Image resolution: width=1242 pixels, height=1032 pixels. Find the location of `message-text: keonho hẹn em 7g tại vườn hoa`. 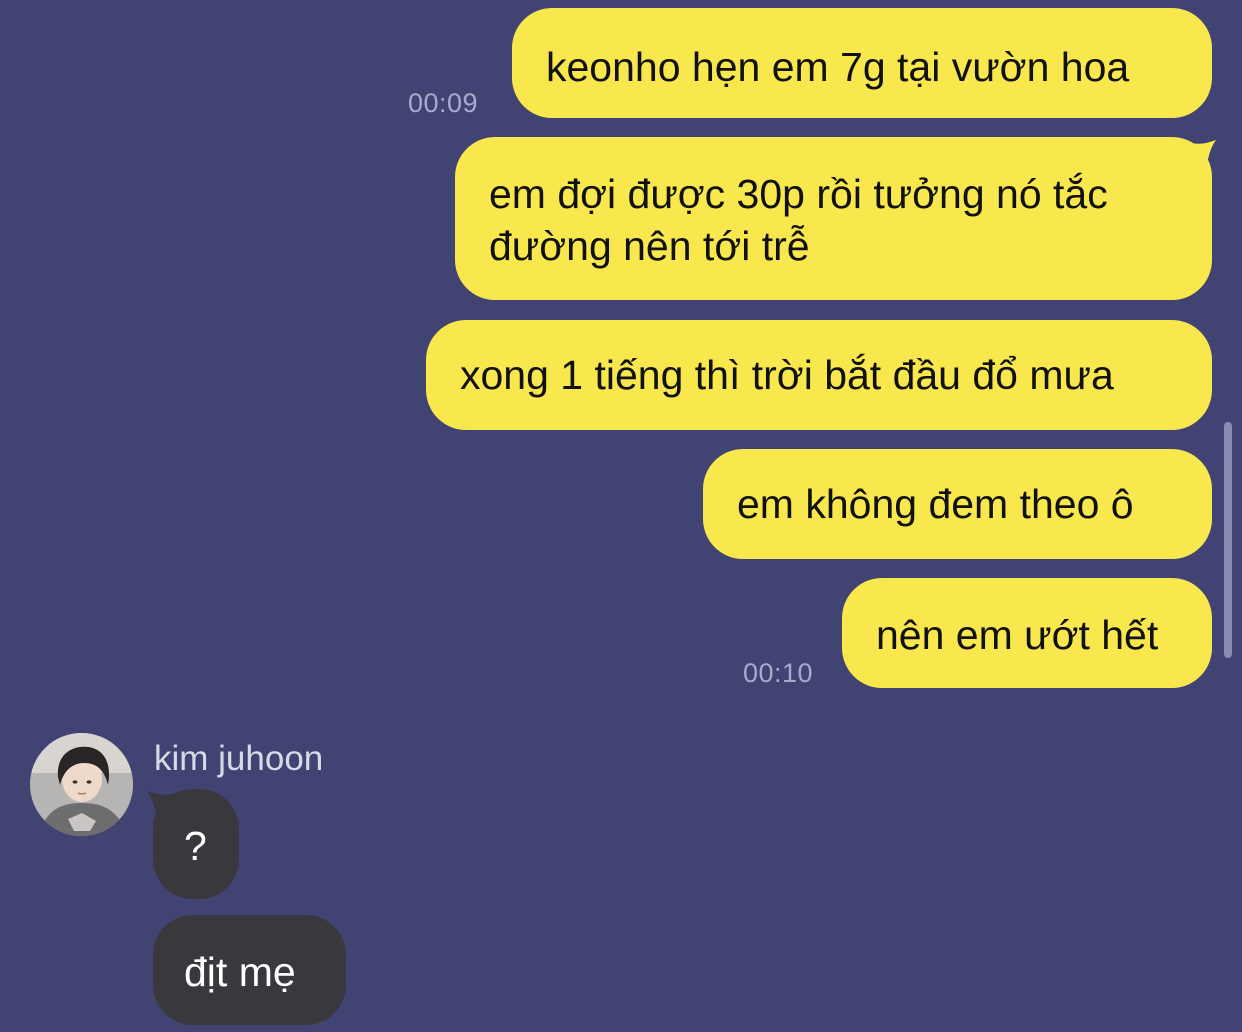

message-text: keonho hẹn em 7g tại vườn hoa is located at coordinates (838, 67).